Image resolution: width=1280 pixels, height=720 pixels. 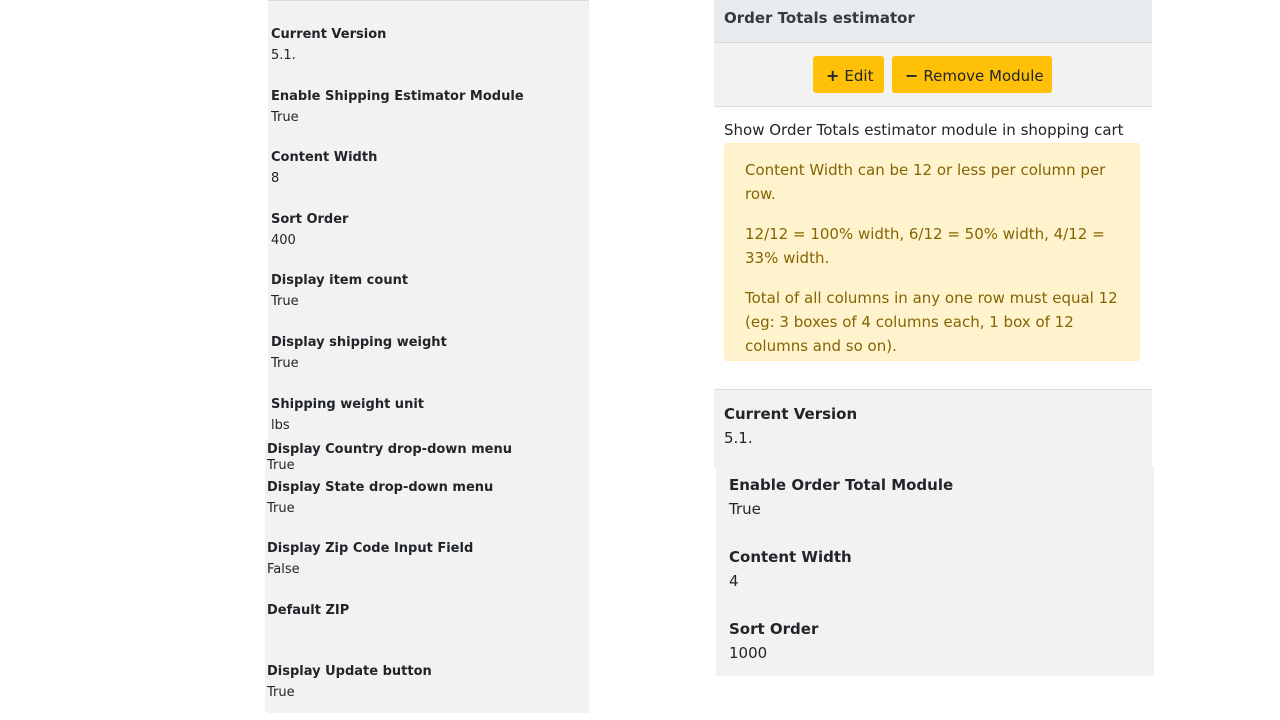 What do you see at coordinates (340, 280) in the screenshot?
I see `field-label: Display item count` at bounding box center [340, 280].